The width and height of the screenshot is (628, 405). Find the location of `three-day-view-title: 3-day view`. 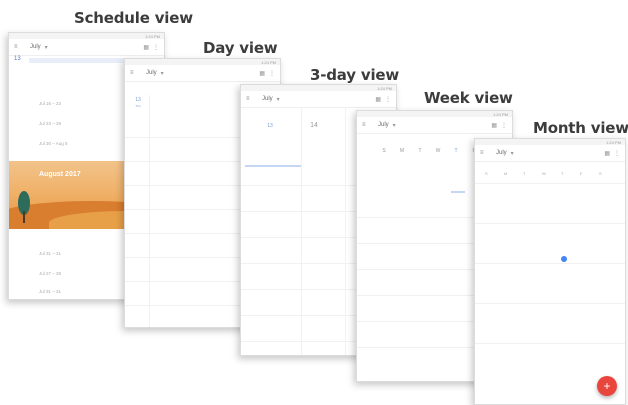

three-day-view-title: 3-day view is located at coordinates (355, 75).